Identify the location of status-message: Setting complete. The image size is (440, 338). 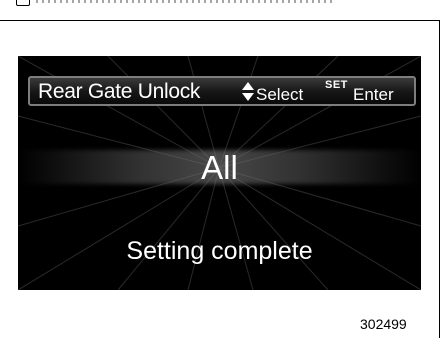
(219, 251).